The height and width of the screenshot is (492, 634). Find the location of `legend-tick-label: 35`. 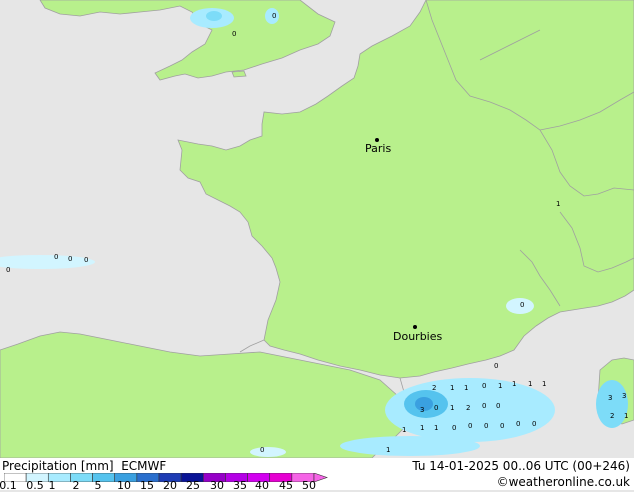

legend-tick-label: 35 is located at coordinates (240, 485).